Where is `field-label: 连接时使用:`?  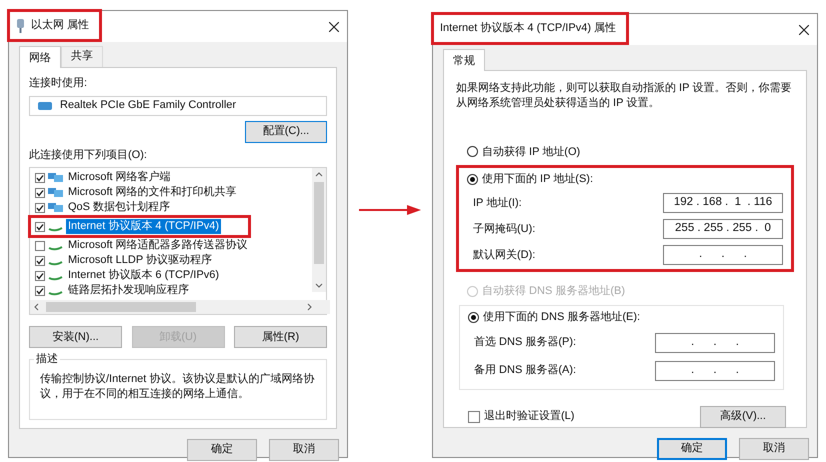 field-label: 连接时使用: is located at coordinates (58, 83).